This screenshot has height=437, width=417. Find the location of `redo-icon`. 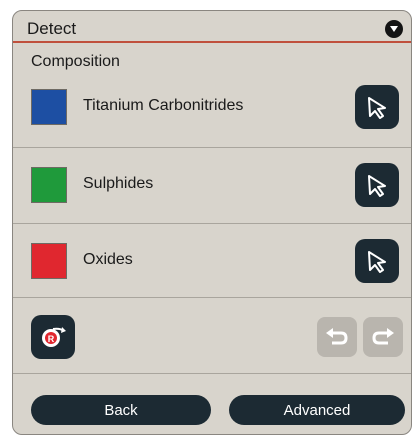

redo-icon is located at coordinates (383, 336).